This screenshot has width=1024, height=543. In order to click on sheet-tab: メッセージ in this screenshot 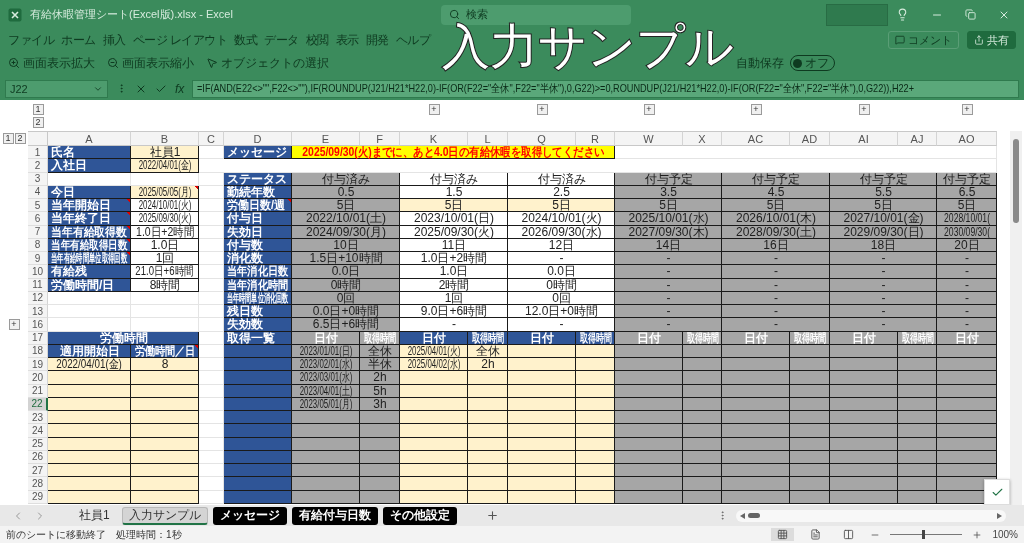, I will do `click(249, 515)`.